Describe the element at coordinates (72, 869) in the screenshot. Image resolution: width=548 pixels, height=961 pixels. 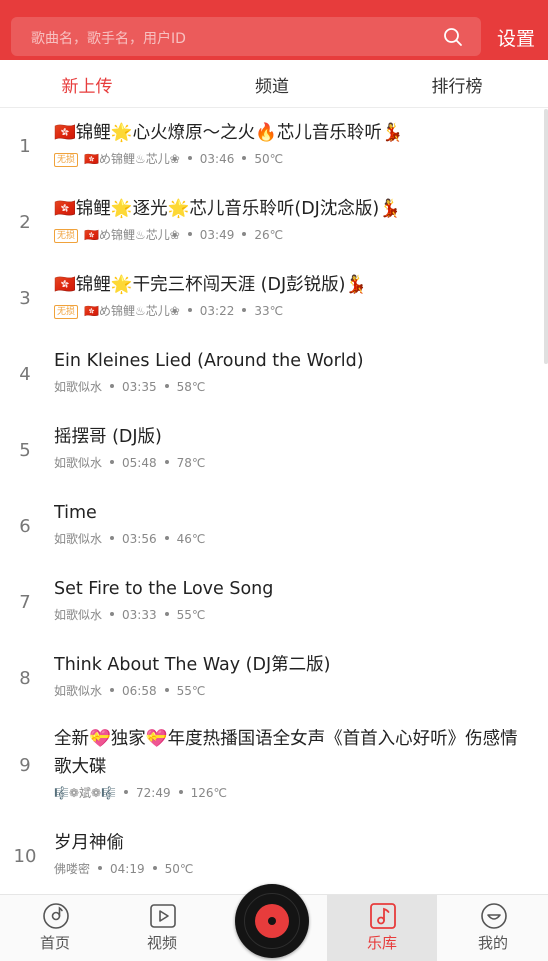
I see `song-uploader: 佛喽密` at that location.